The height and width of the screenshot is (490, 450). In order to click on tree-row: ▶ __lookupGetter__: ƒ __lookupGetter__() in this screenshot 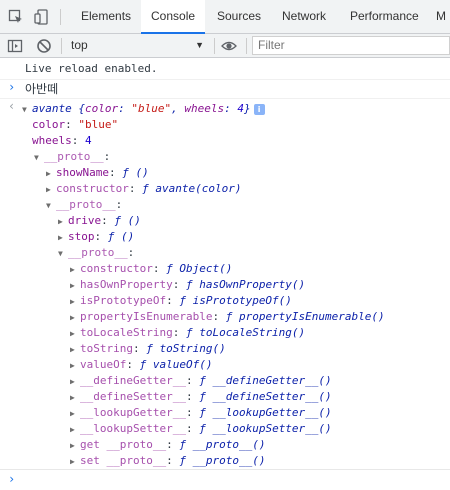, I will do `click(201, 413)`.